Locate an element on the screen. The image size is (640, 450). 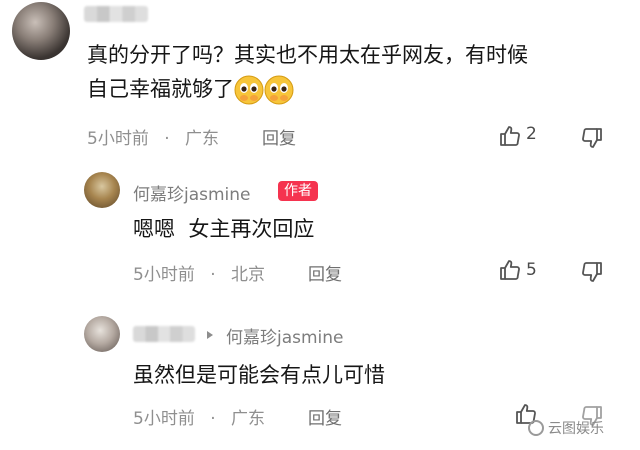
location: 北京 is located at coordinates (248, 275).